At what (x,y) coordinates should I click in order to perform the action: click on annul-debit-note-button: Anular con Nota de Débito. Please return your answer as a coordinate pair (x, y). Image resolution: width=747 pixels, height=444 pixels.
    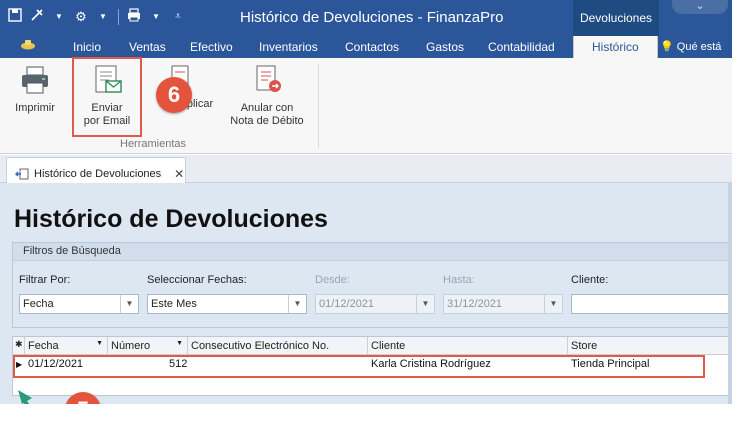
    Looking at the image, I should click on (267, 96).